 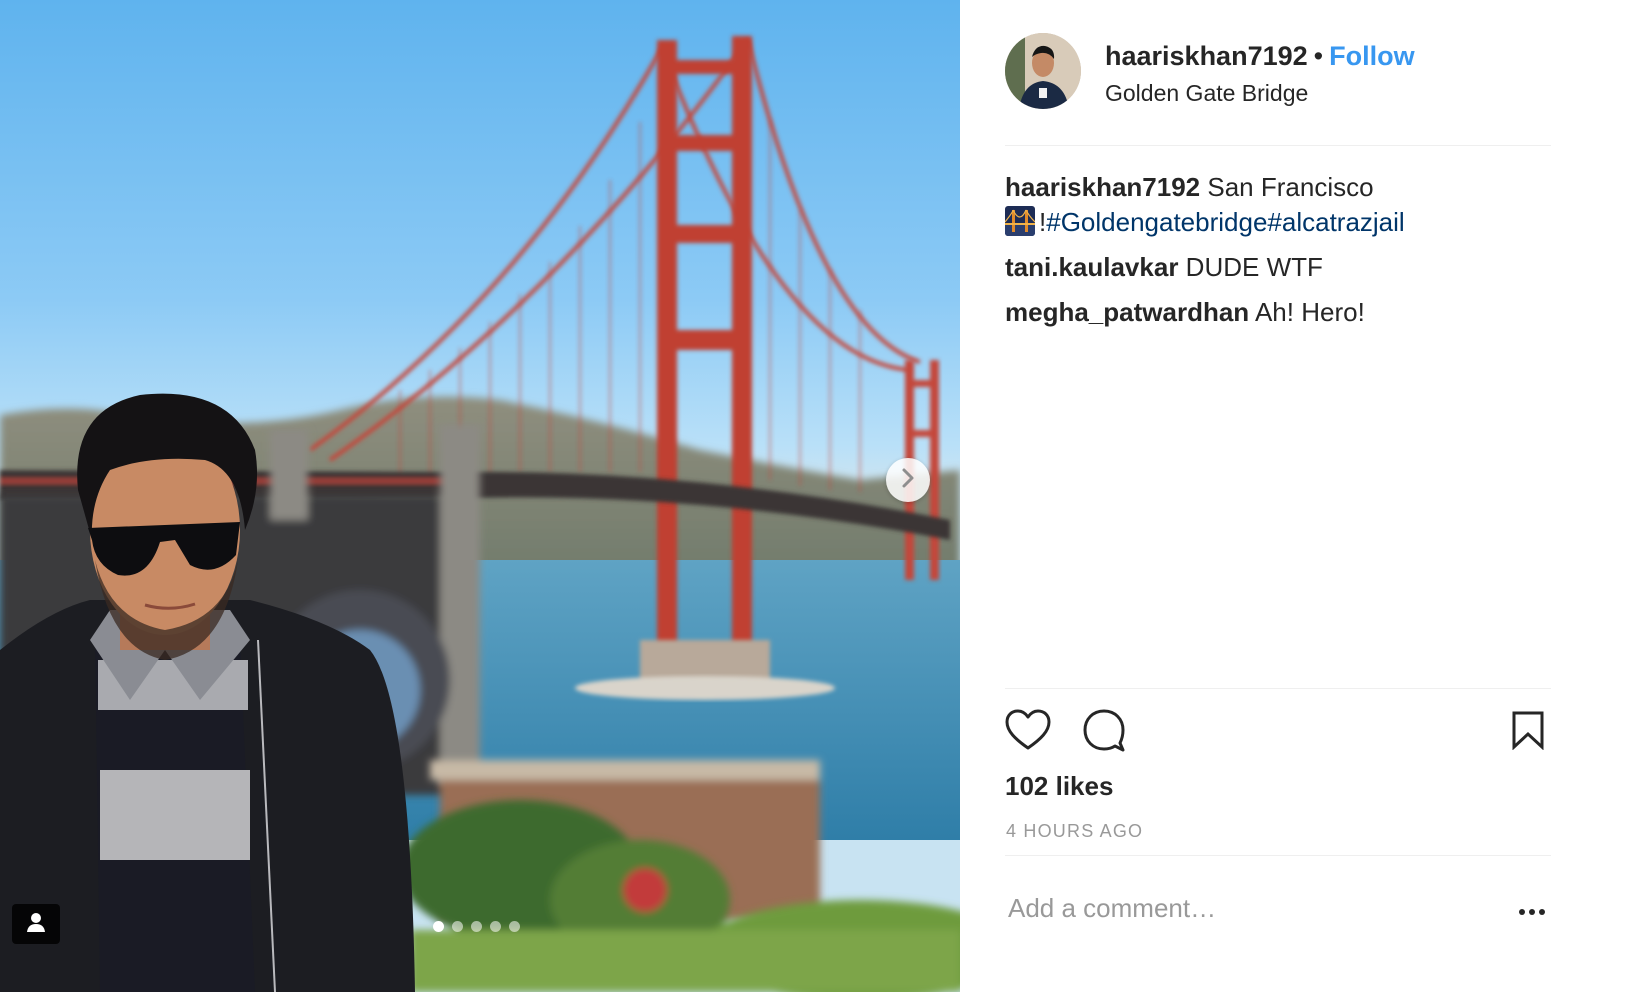 I want to click on post-header-title: haariskhan7192 • Follow, so click(x=1260, y=56).